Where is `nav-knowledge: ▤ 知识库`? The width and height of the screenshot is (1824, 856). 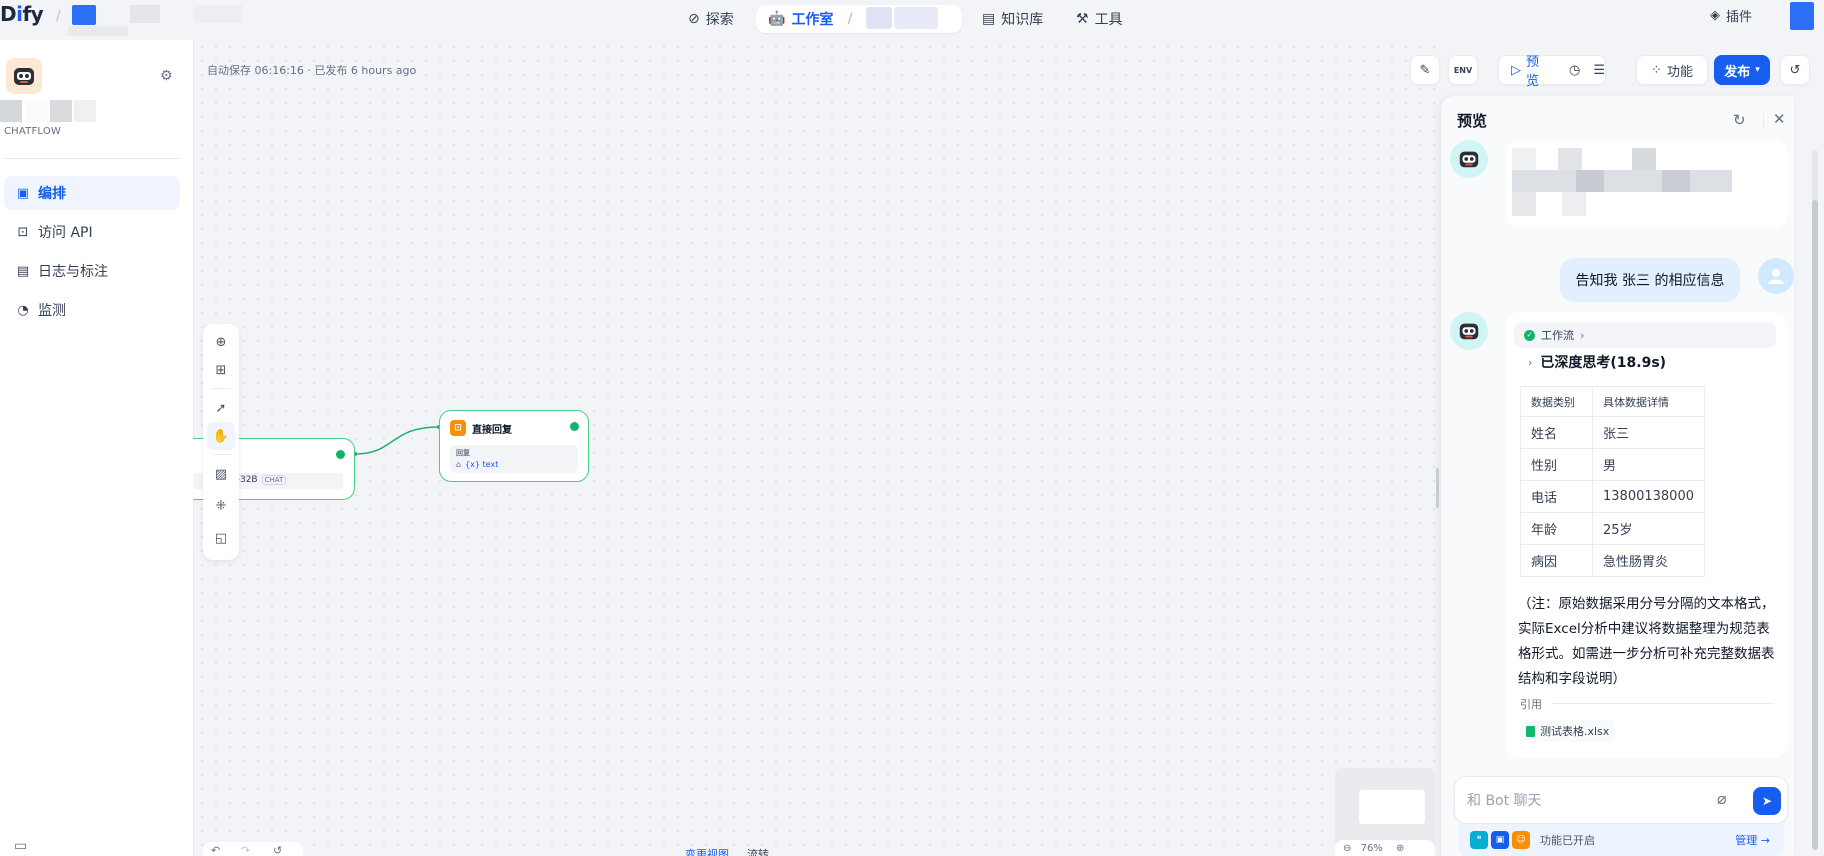
nav-knowledge: ▤ 知识库 is located at coordinates (1012, 19).